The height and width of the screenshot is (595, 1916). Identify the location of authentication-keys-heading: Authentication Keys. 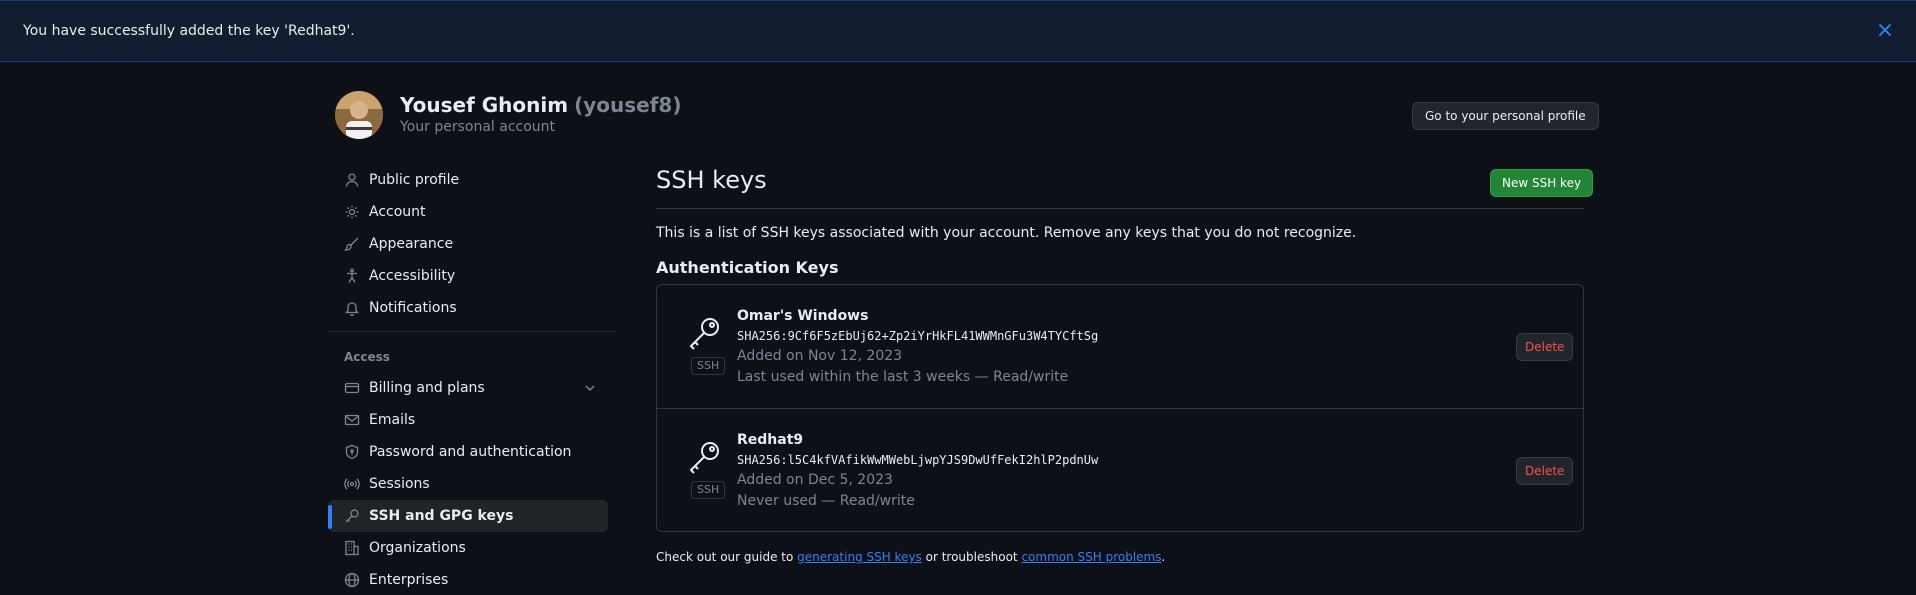
(747, 267).